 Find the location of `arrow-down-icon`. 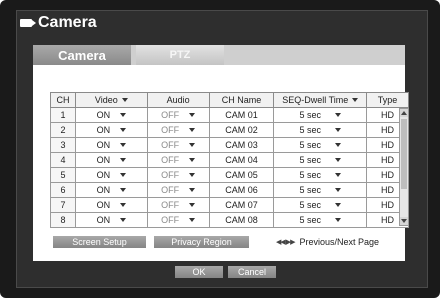

arrow-down-icon is located at coordinates (404, 221).